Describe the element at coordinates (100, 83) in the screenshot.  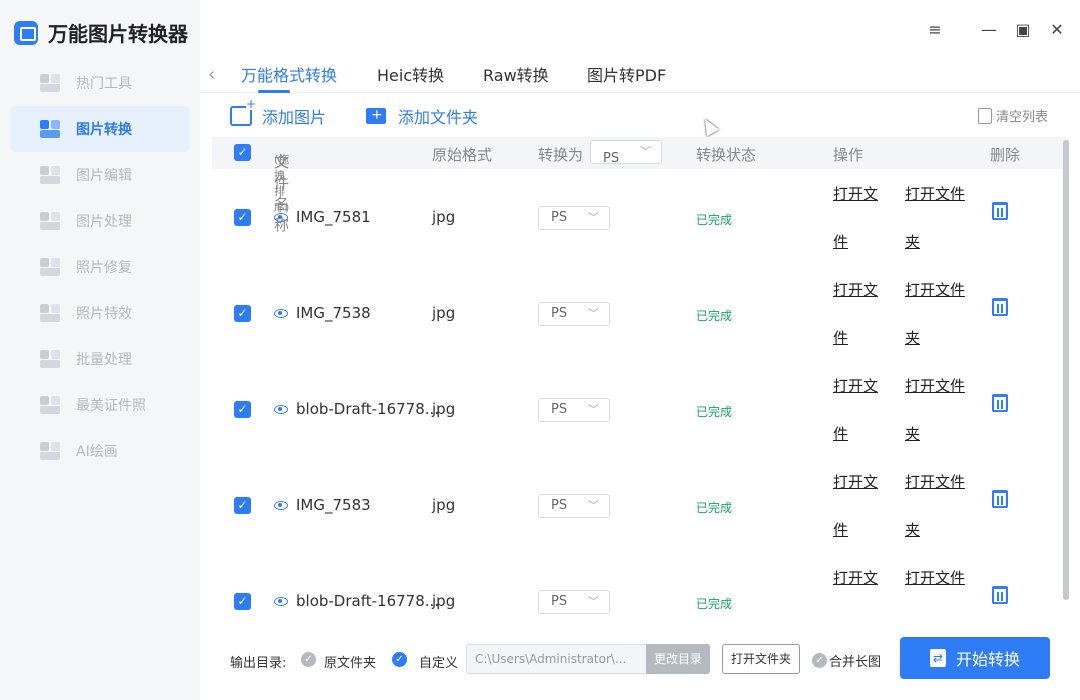
I see `sidebar-item-hot-tools: 热门工具` at that location.